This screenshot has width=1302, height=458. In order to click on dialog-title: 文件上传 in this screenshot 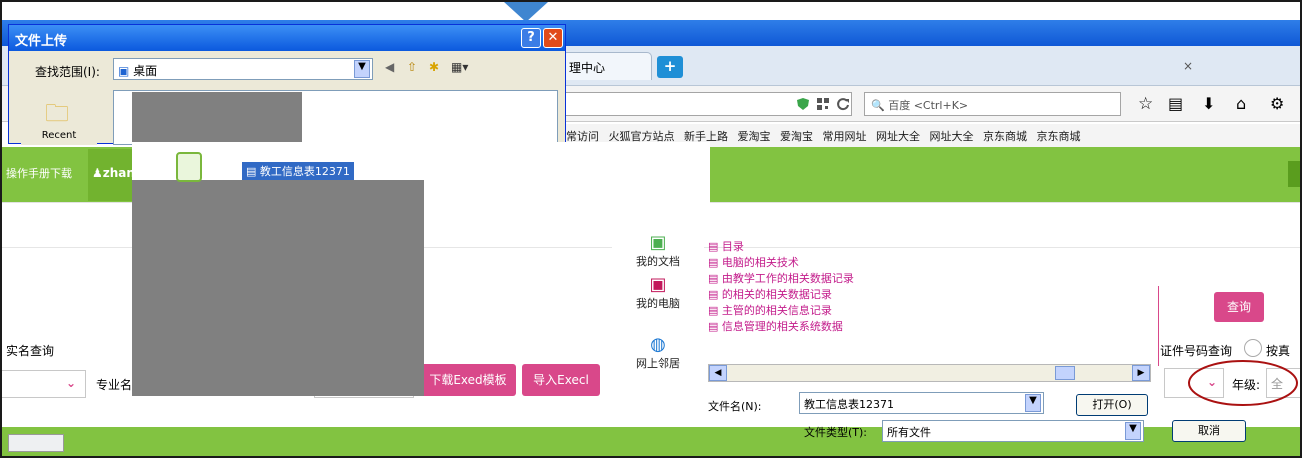, I will do `click(41, 41)`.